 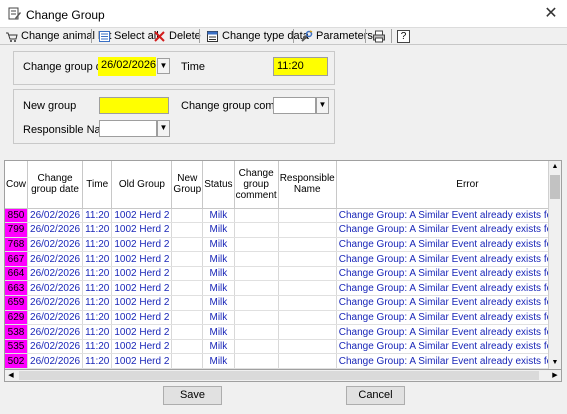 I want to click on vertical-scrollbar: ▲ ▼, so click(x=554, y=265).